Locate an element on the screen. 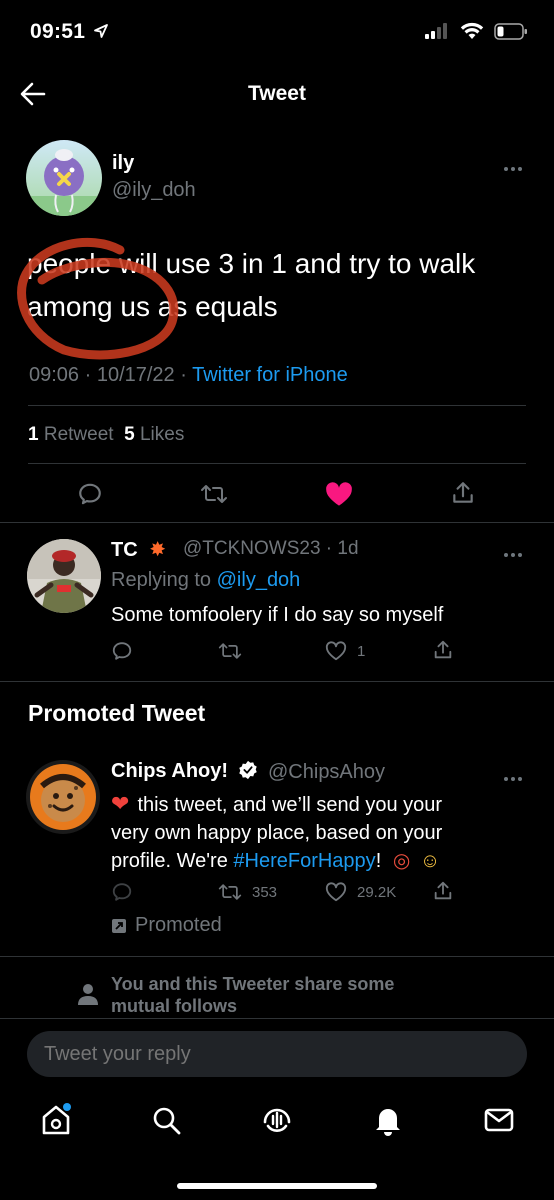 The height and width of the screenshot is (1200, 554). retweet-button is located at coordinates (214, 494).